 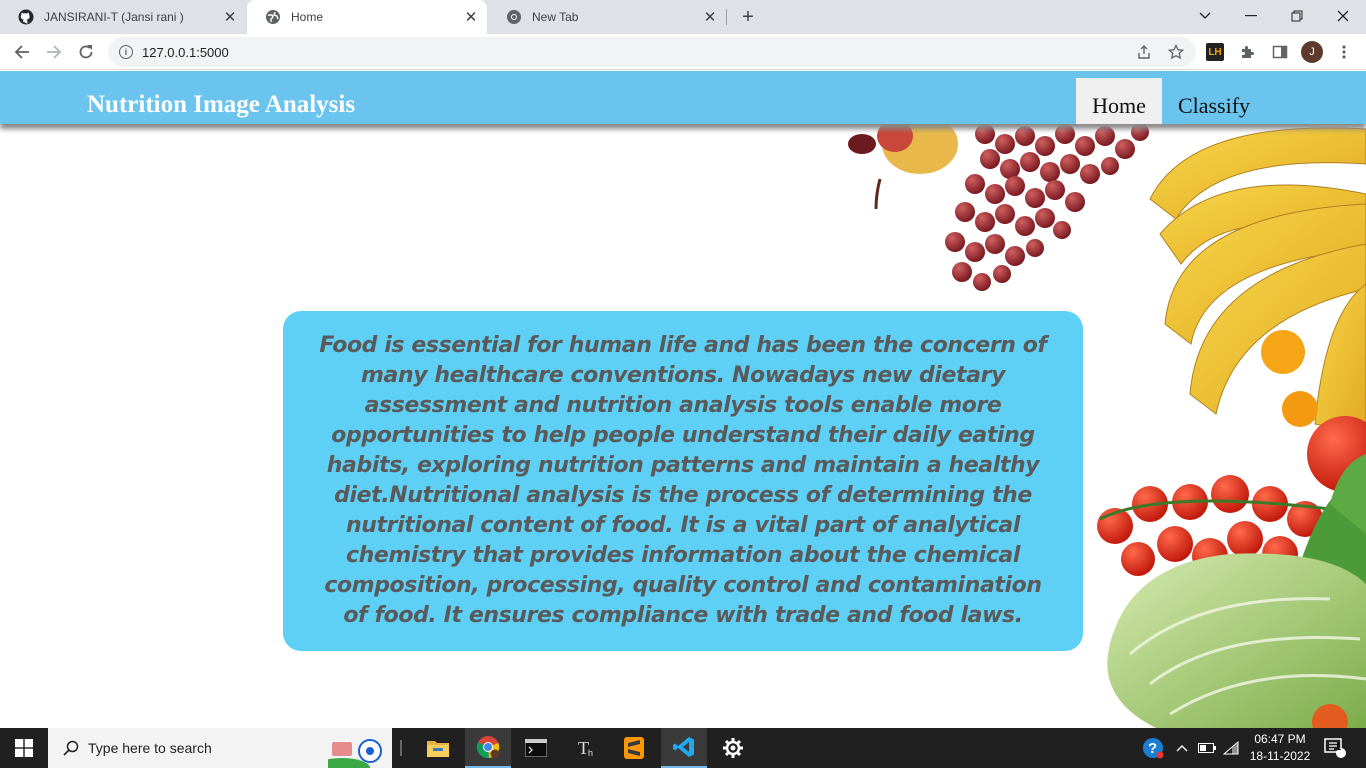 What do you see at coordinates (733, 748) in the screenshot?
I see `settings-gear-icon` at bounding box center [733, 748].